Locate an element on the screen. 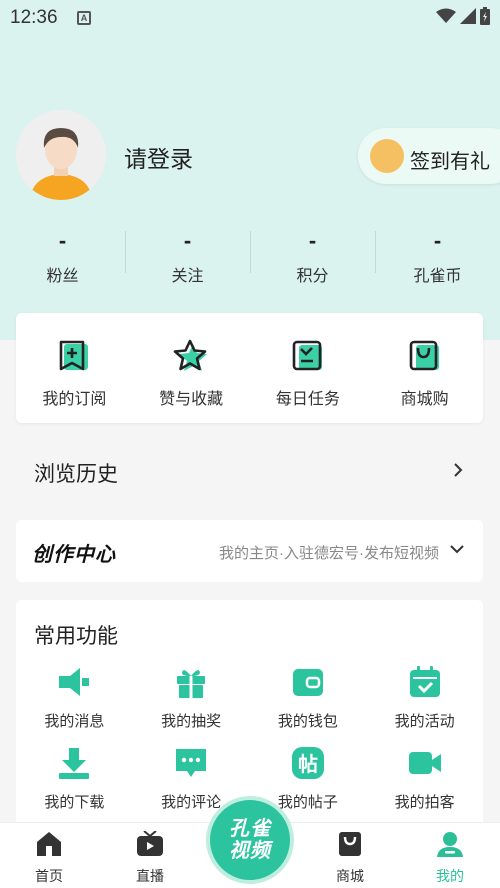 This screenshot has width=500, height=888. func-label: 我的下载 is located at coordinates (74, 802).